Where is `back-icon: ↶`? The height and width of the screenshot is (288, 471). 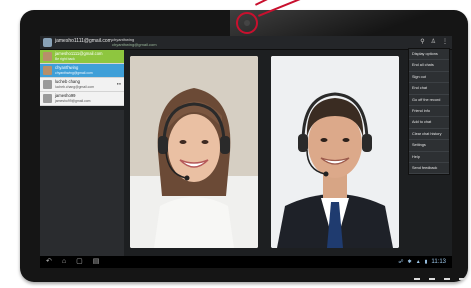 back-icon: ↶ is located at coordinates (49, 262).